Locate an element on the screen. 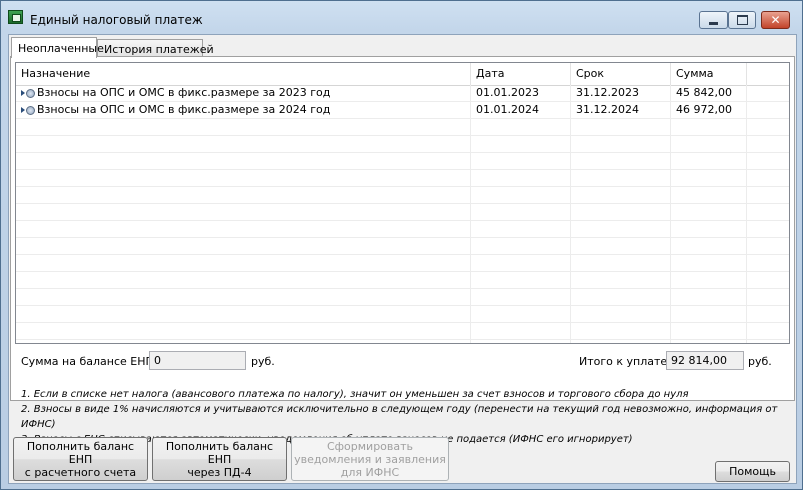 Image resolution: width=805 pixels, height=492 pixels. column-header-purpose: Назначение is located at coordinates (243, 74).